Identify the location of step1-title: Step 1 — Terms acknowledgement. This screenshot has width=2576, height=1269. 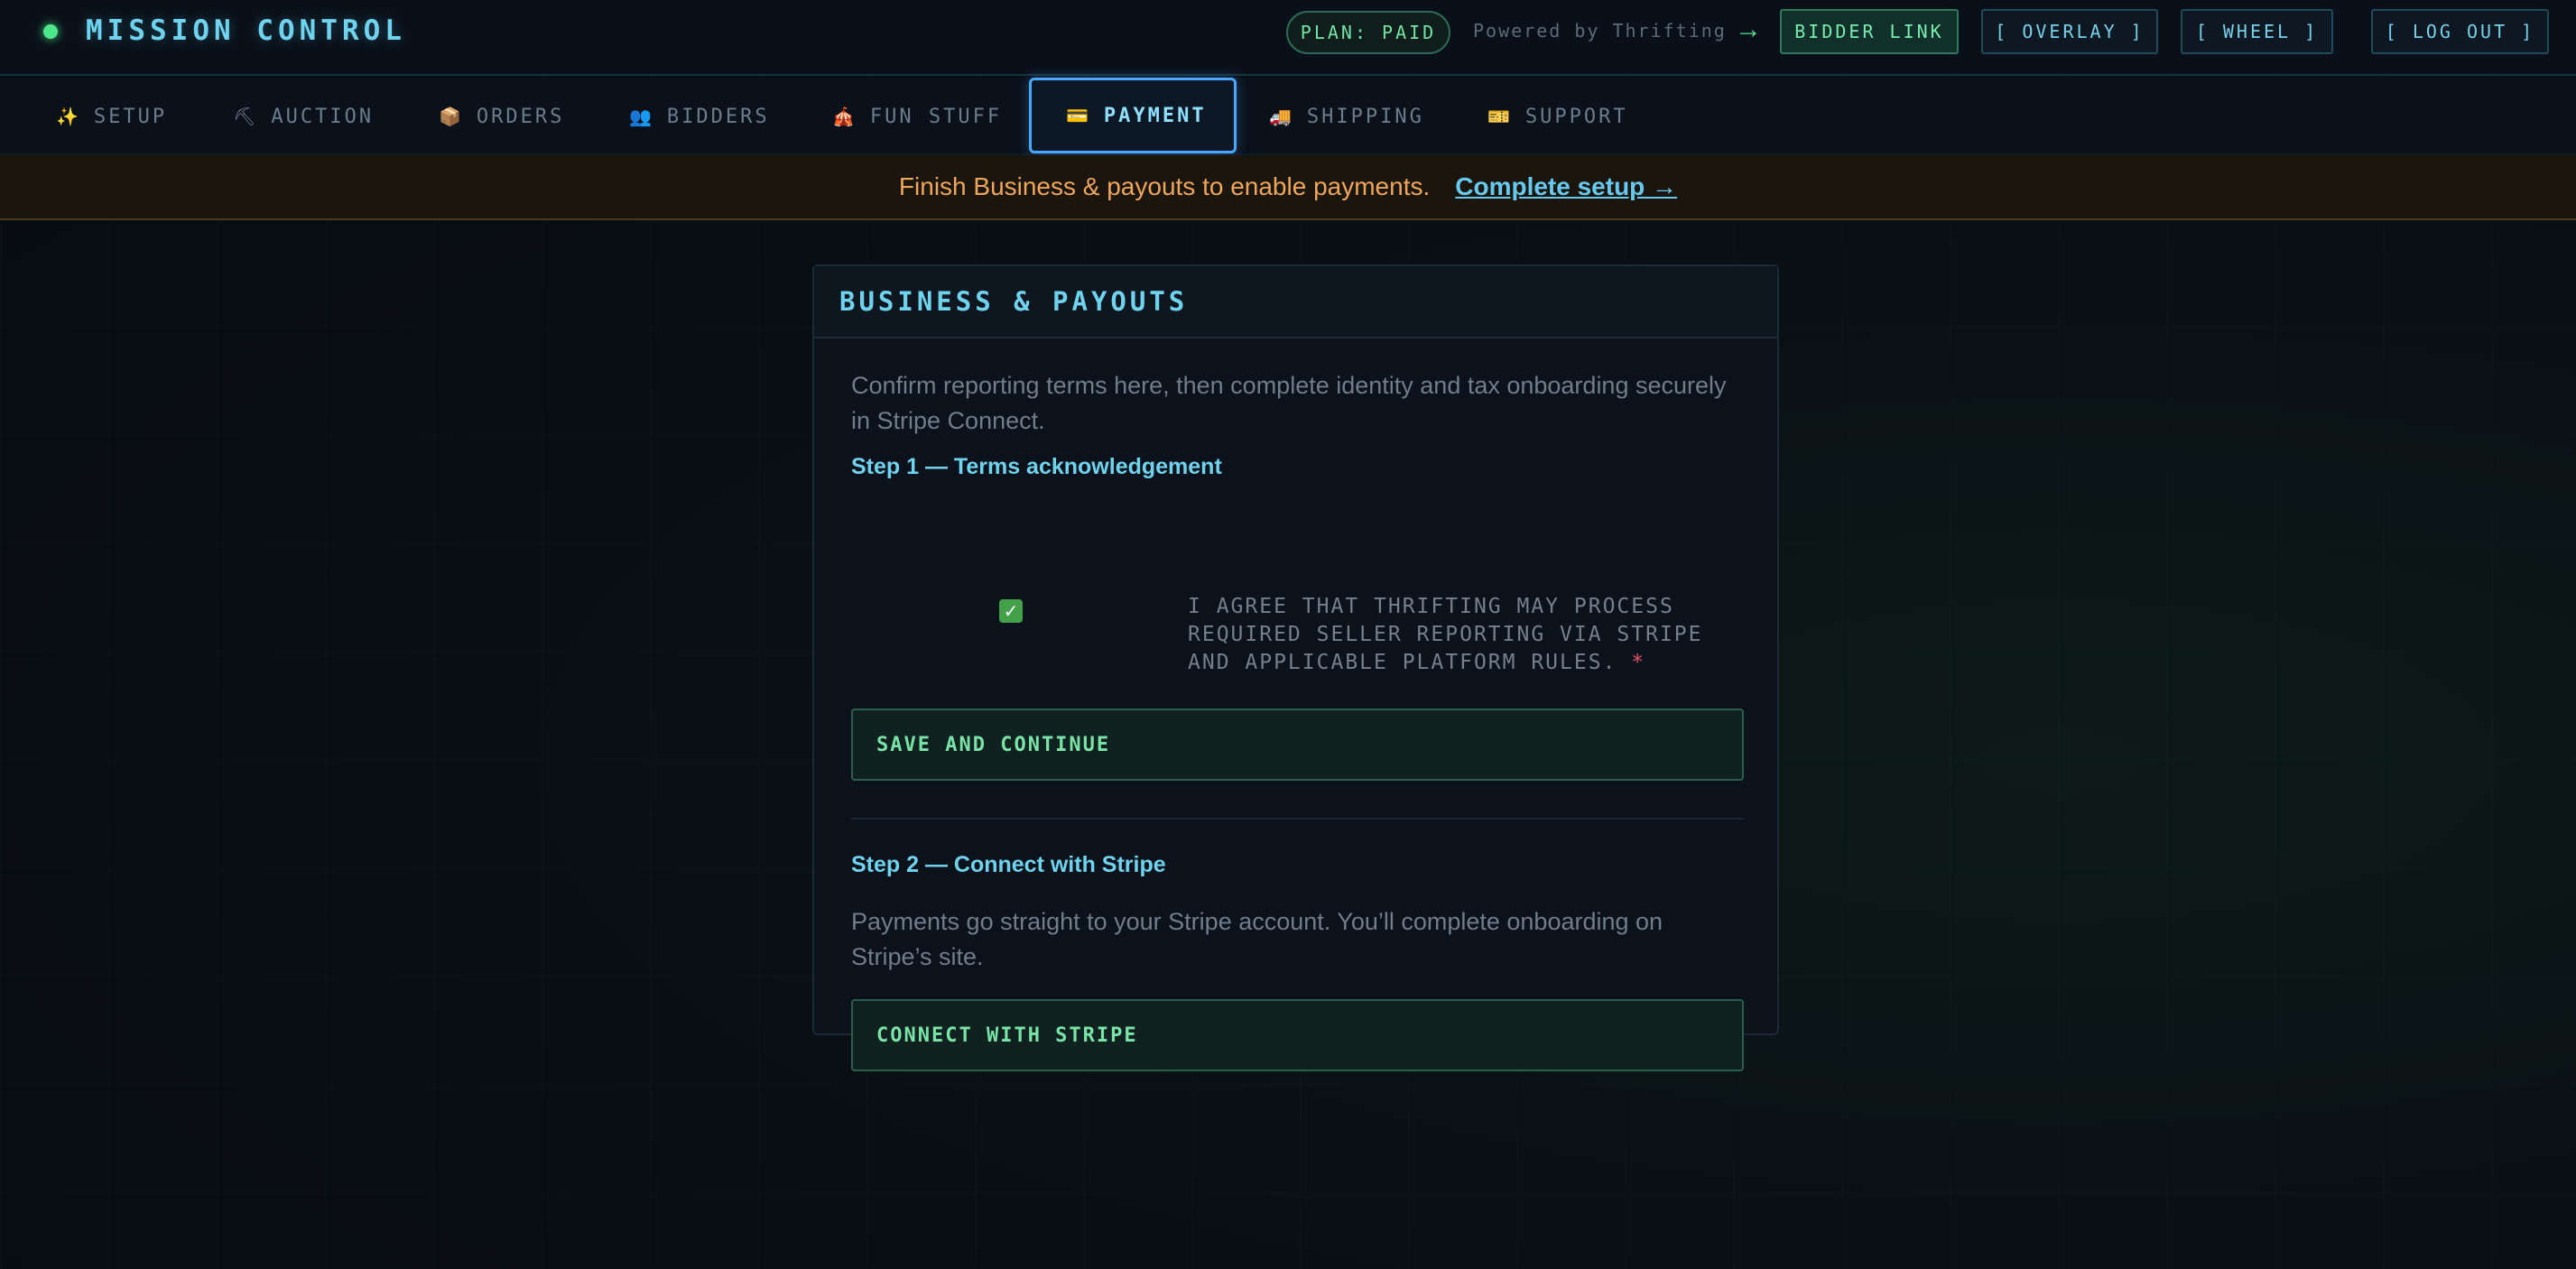
(1036, 466).